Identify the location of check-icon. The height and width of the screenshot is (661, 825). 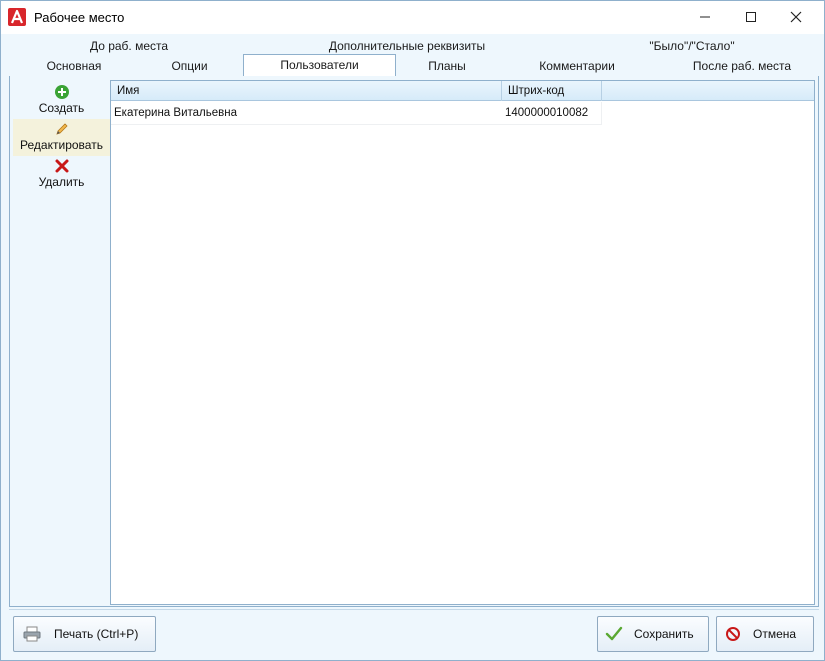
(614, 634).